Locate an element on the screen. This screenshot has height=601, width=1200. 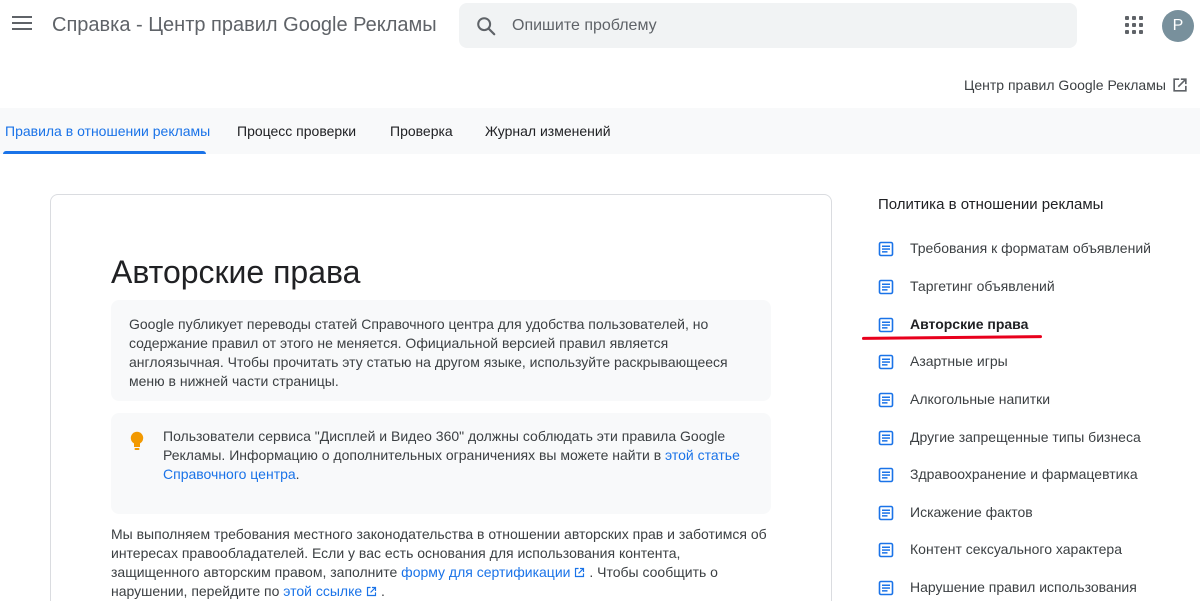
app-title: Справка - Центр правил Google Рекламы is located at coordinates (244, 25).